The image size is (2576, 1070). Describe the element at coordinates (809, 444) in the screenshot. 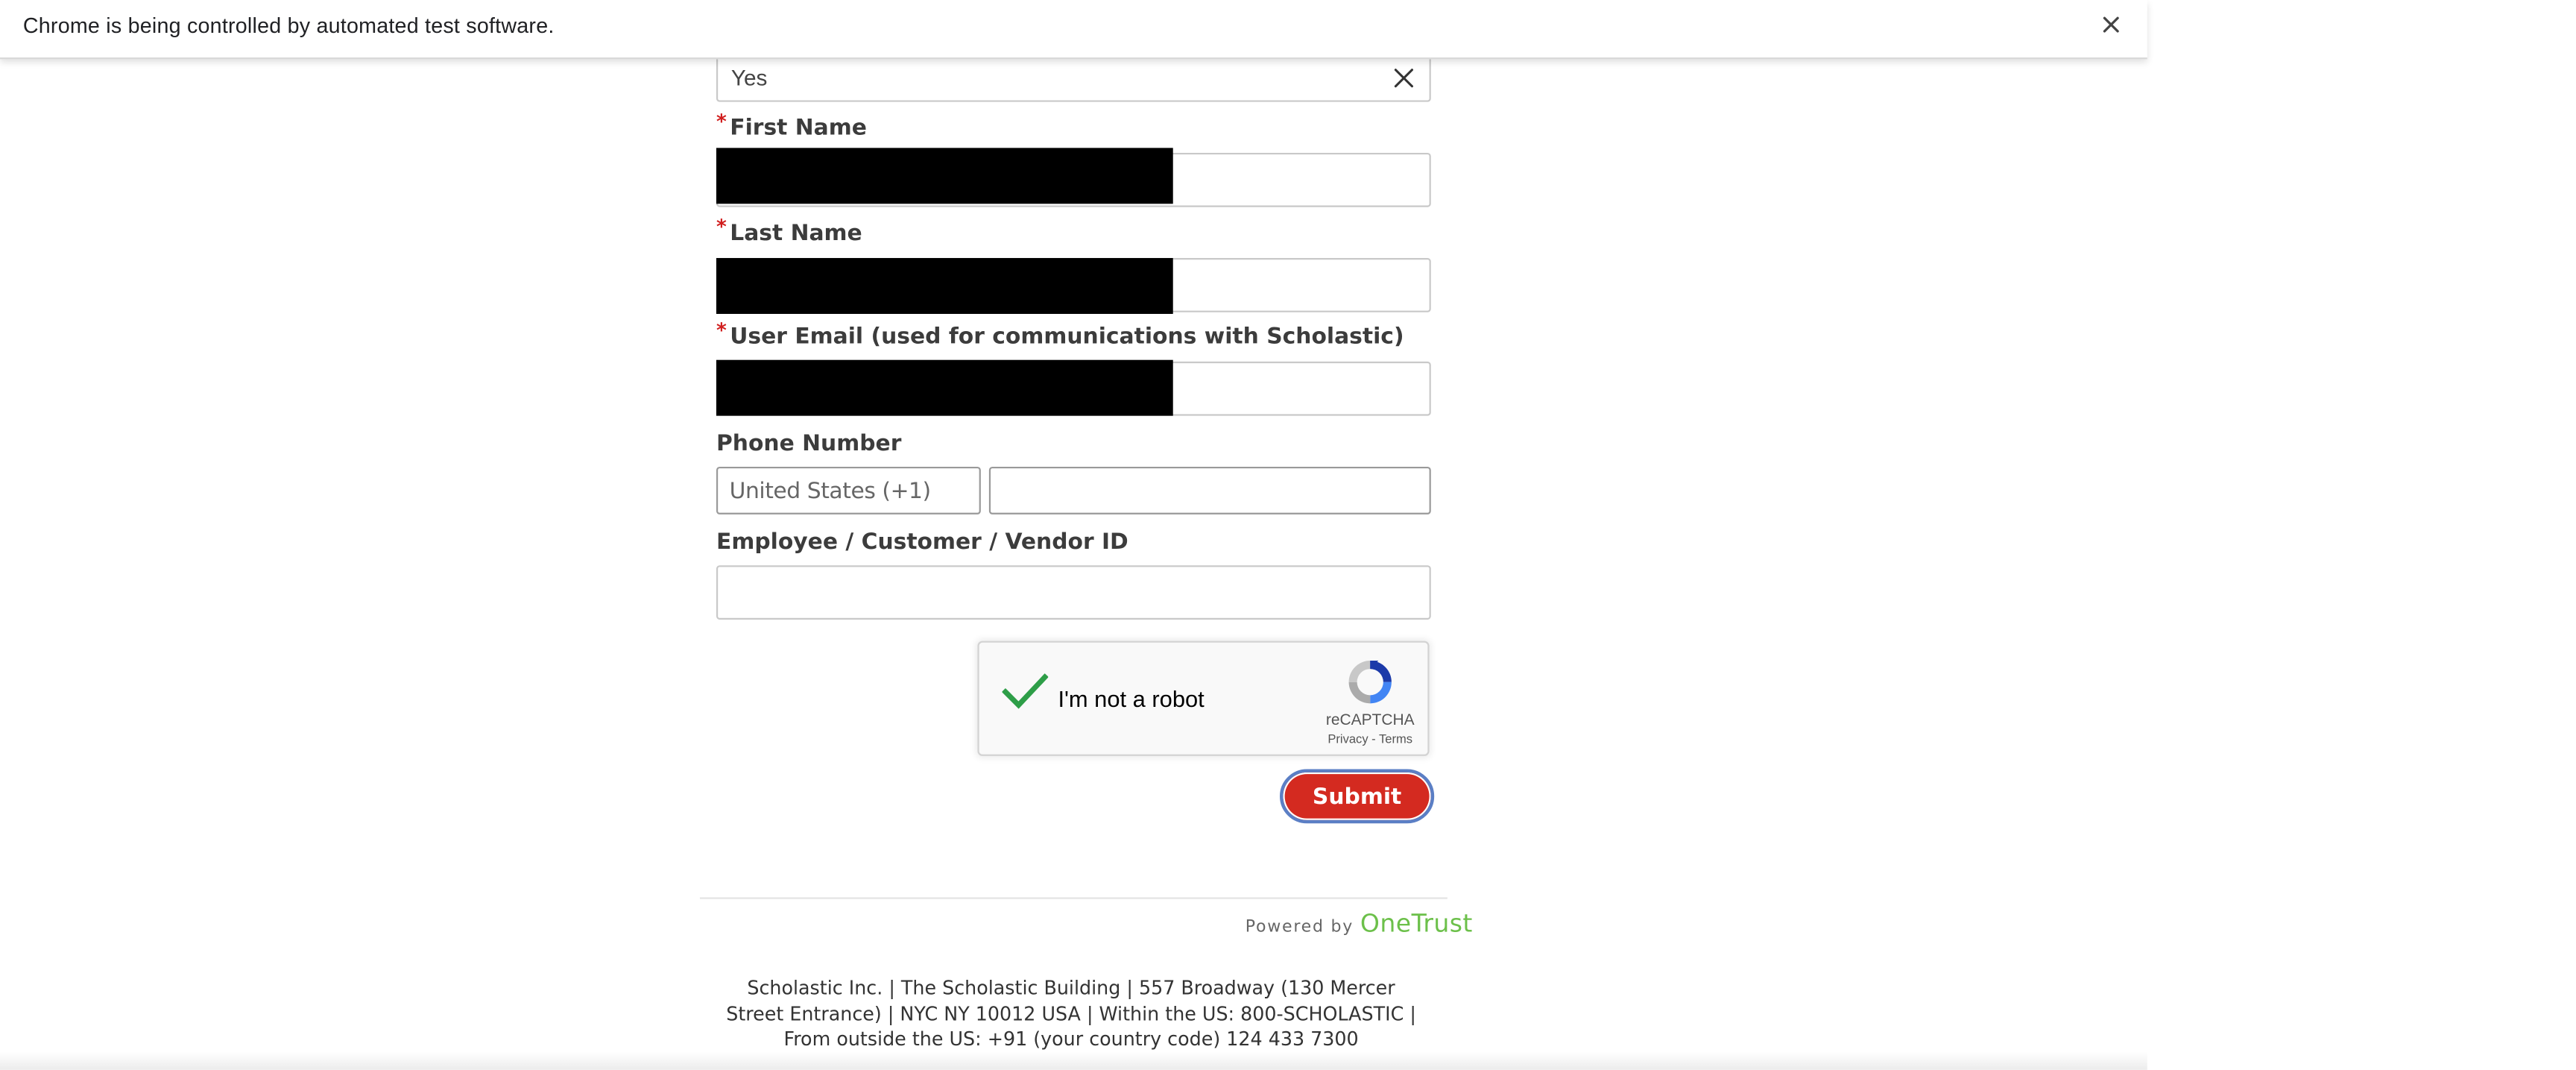

I see `phone-number-label: Phone Number` at that location.